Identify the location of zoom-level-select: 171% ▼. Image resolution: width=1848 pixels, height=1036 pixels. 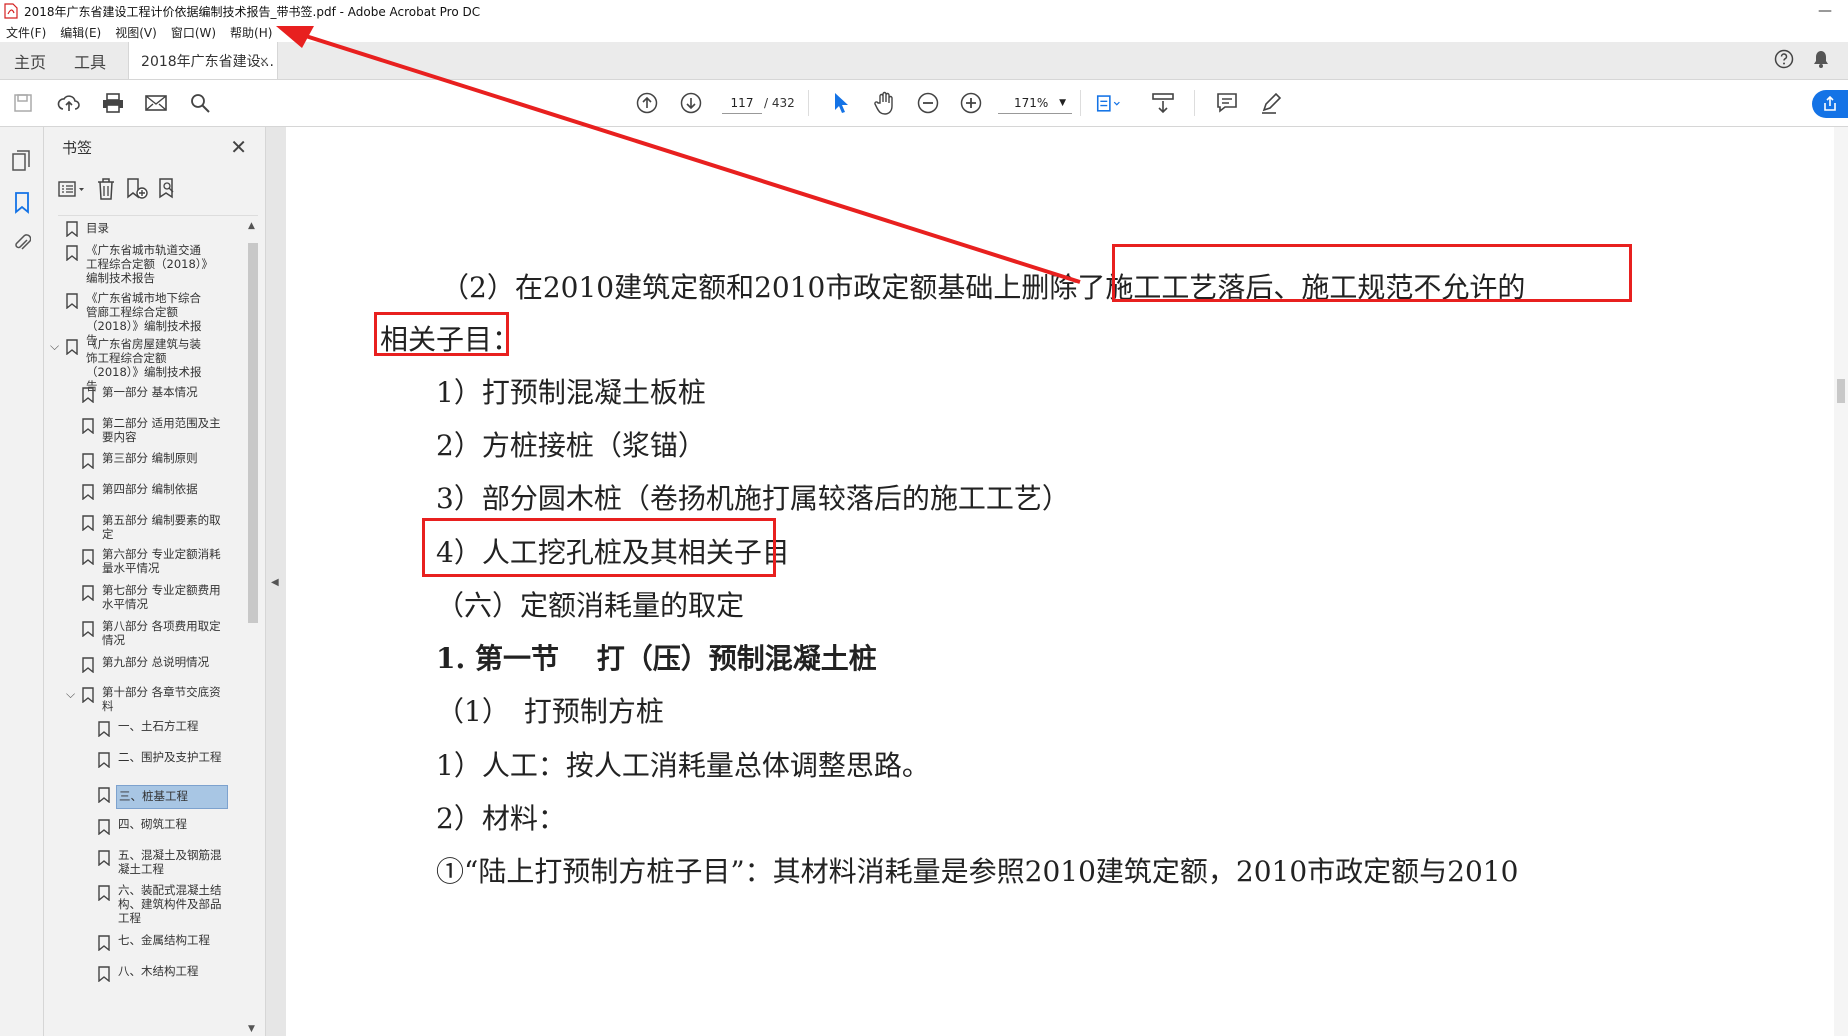
(1035, 103).